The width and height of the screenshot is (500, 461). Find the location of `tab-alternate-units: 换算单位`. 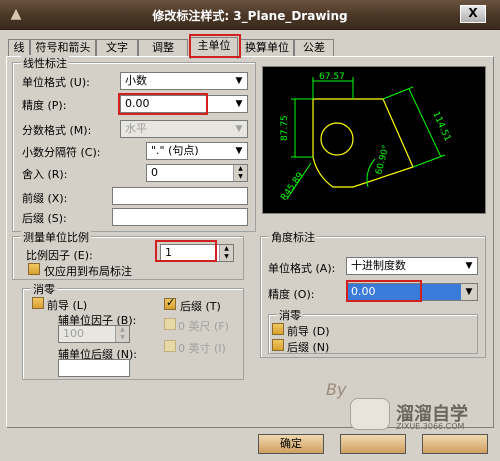

tab-alternate-units: 换算单位 is located at coordinates (267, 48).